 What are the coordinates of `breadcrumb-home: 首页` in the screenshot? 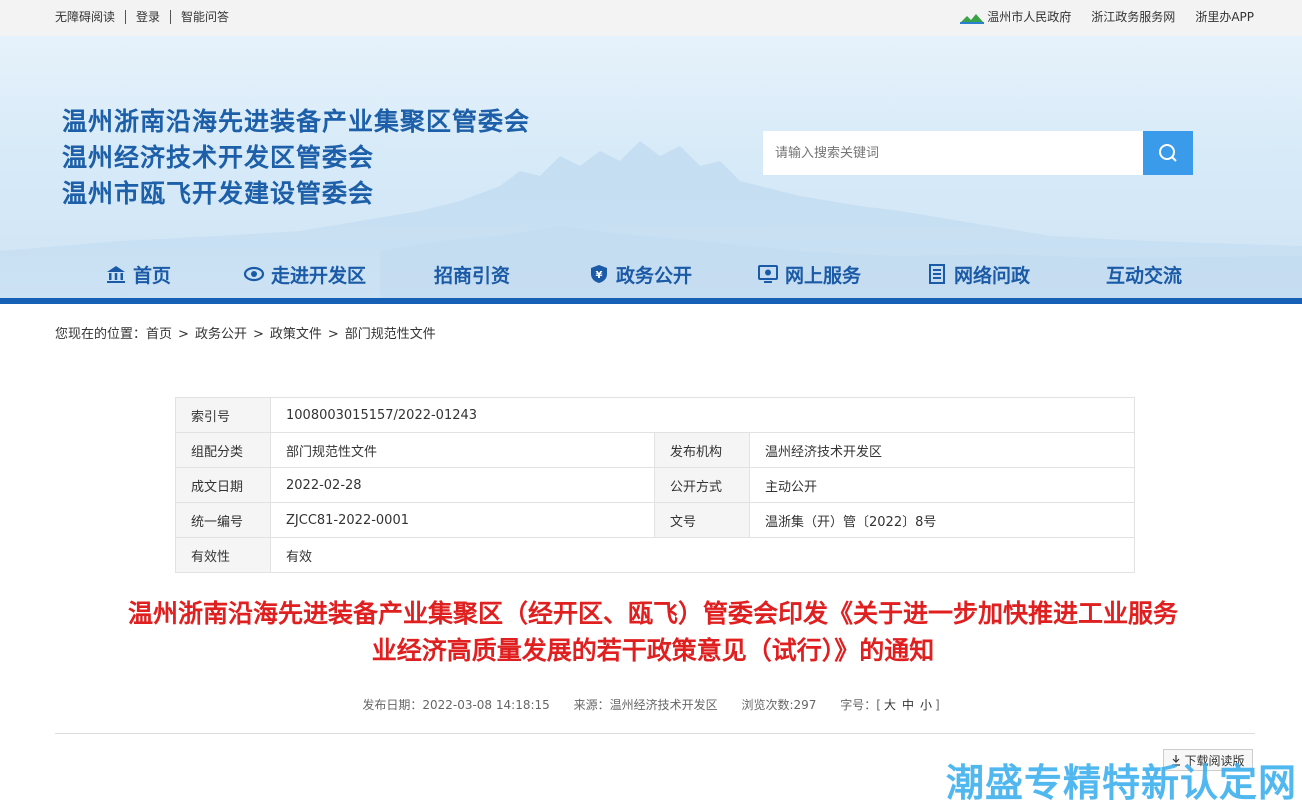 It's located at (159, 334).